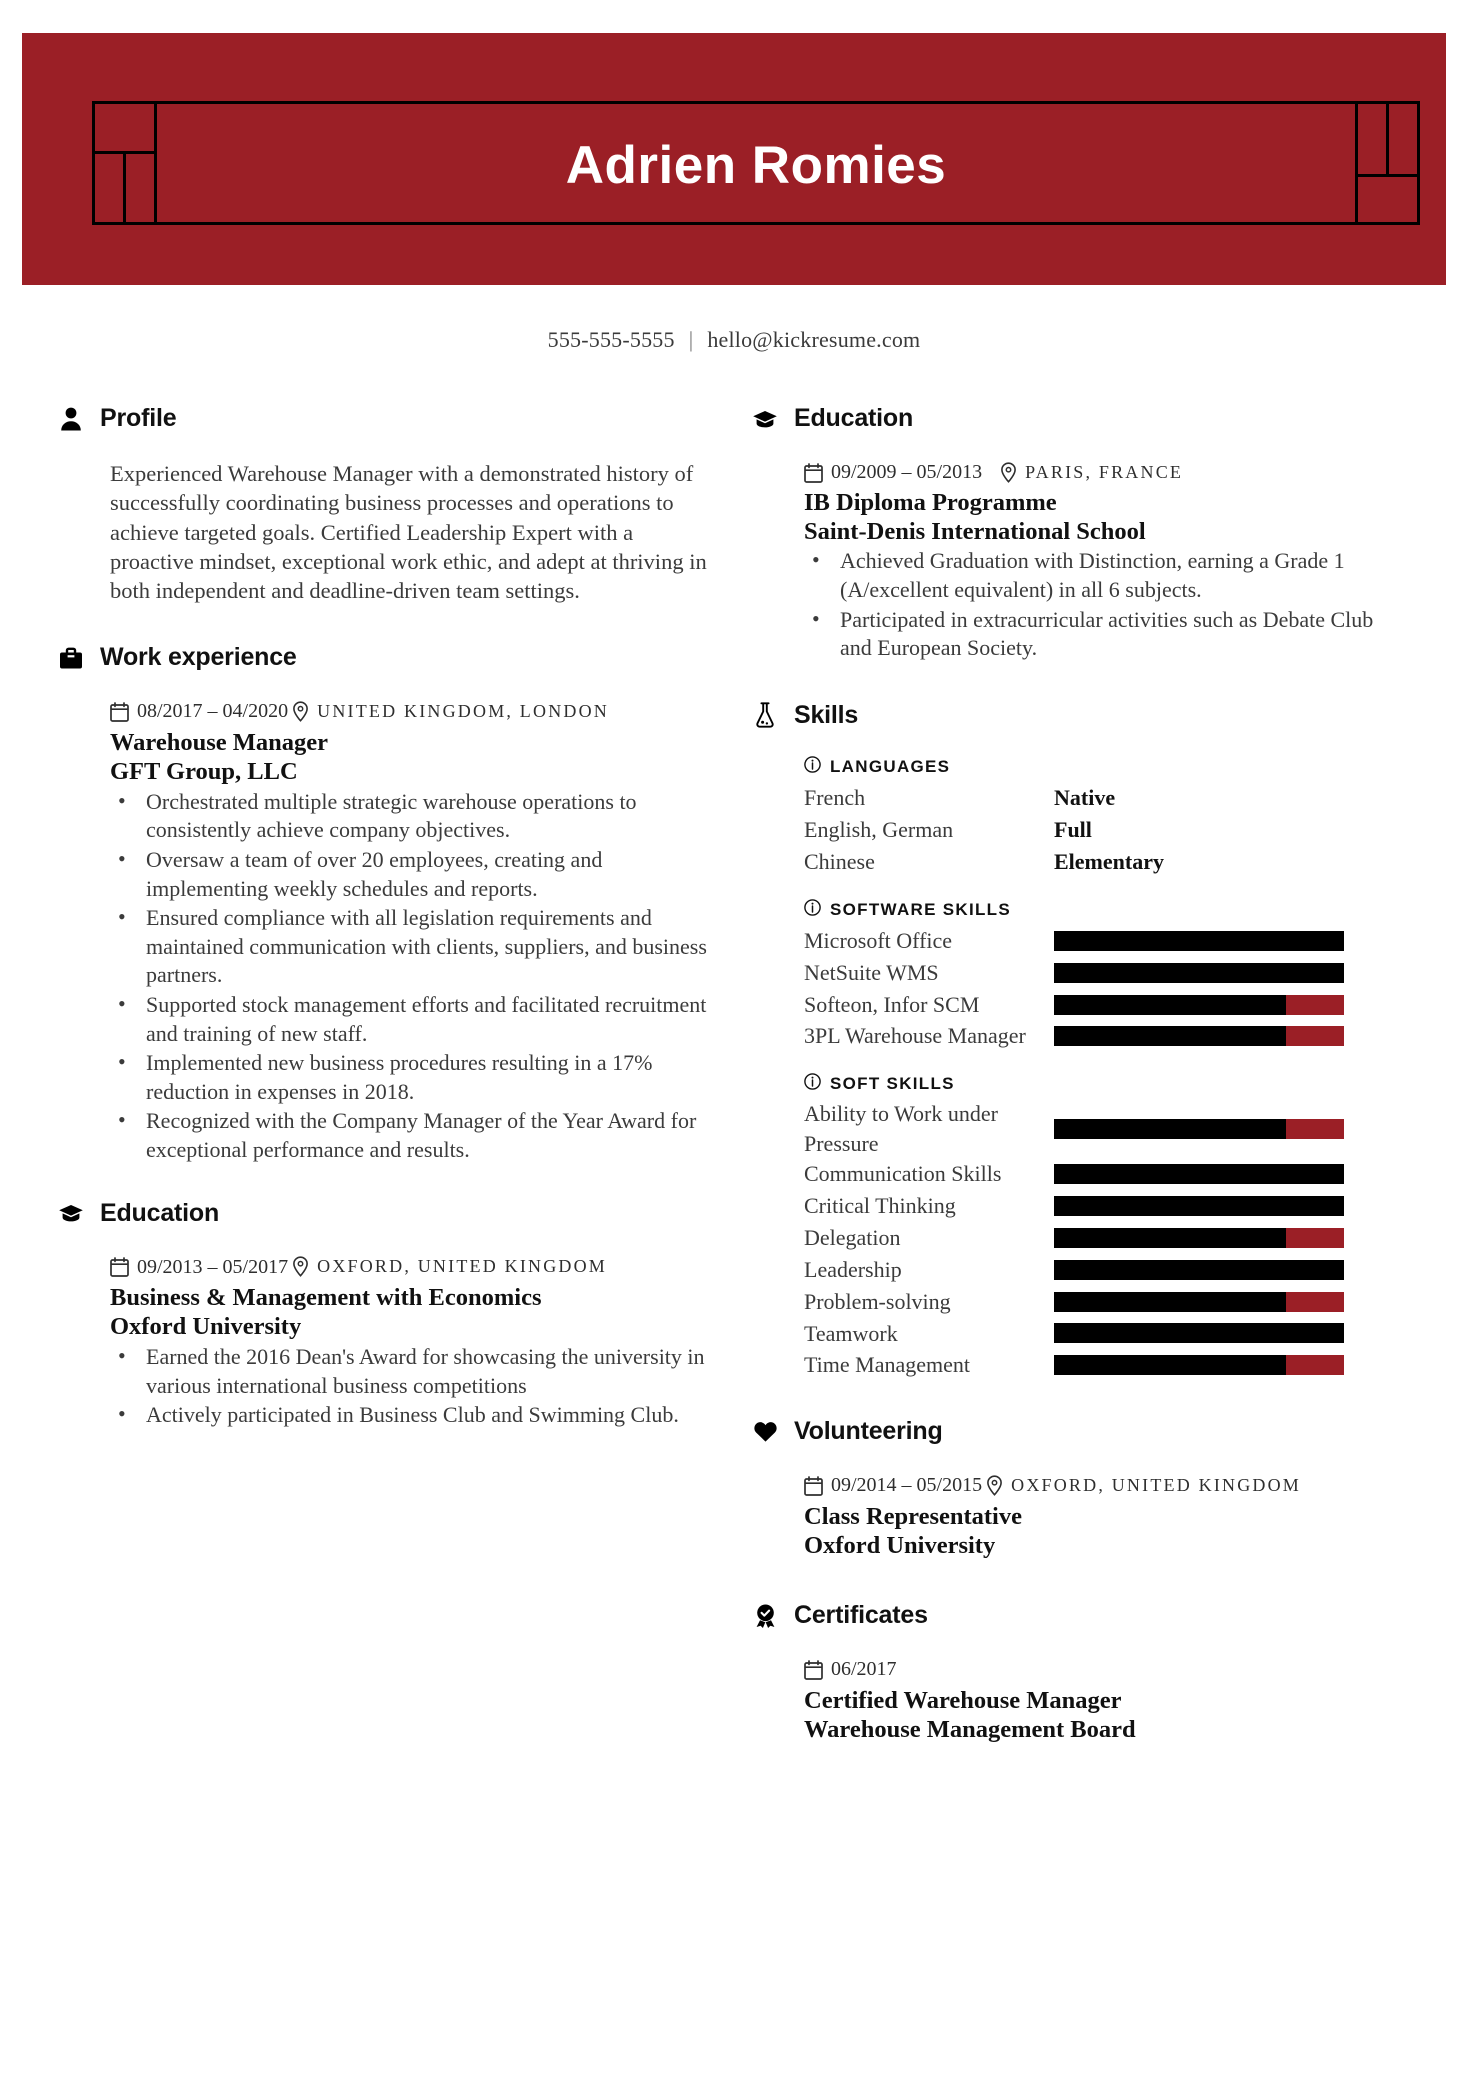 This screenshot has width=1468, height=2076. I want to click on entry-location: Oxford, United Kingdom, so click(1143, 1485).